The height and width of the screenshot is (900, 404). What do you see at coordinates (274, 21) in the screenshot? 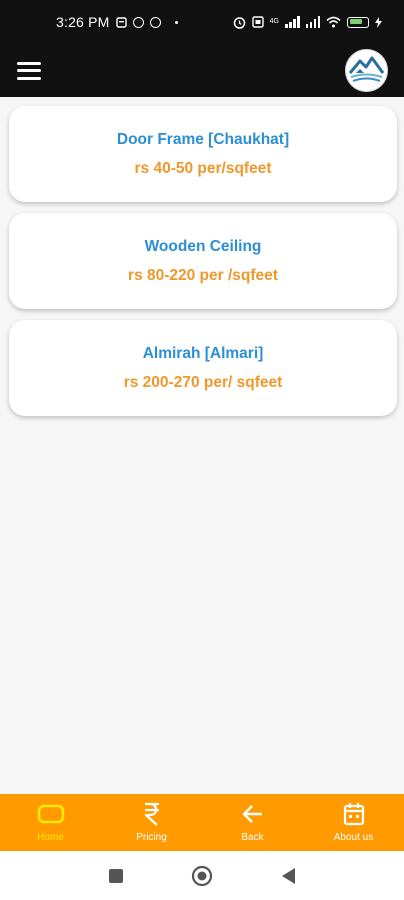
I see `network-label: 4G` at bounding box center [274, 21].